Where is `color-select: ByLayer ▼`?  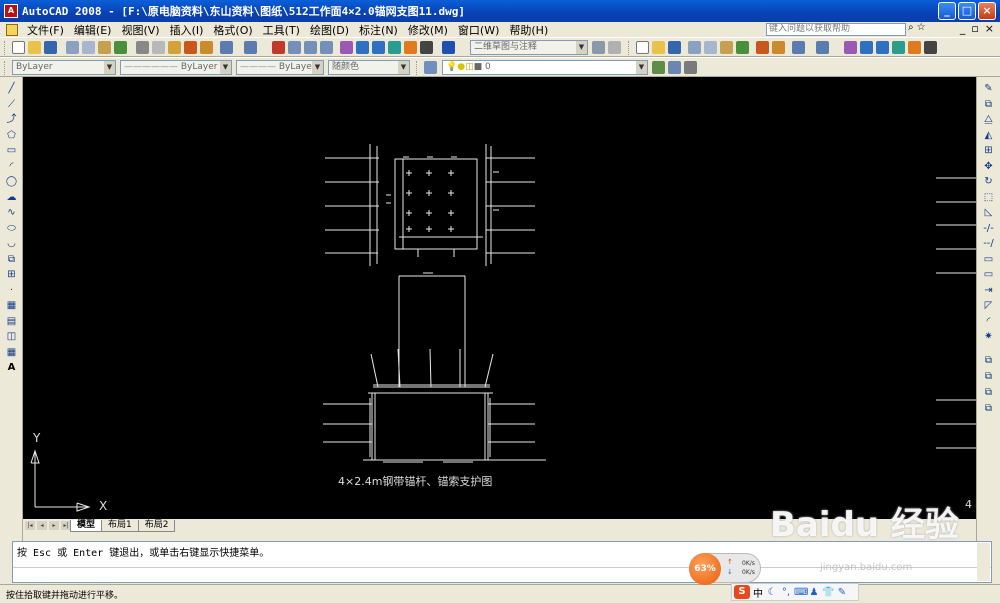 color-select: ByLayer ▼ is located at coordinates (64, 67).